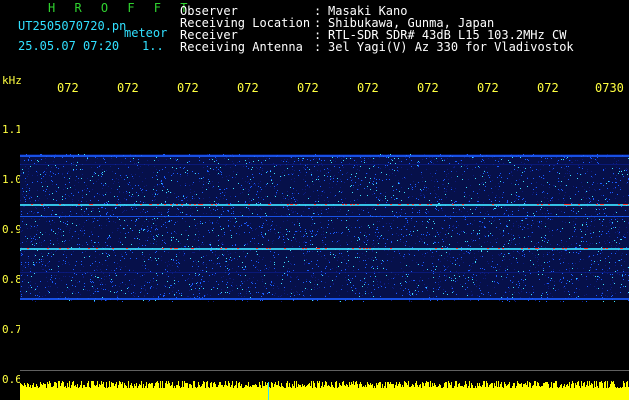 The width and height of the screenshot is (629, 400). Describe the element at coordinates (12, 329) in the screenshot. I see `y-tick: 0.7` at that location.